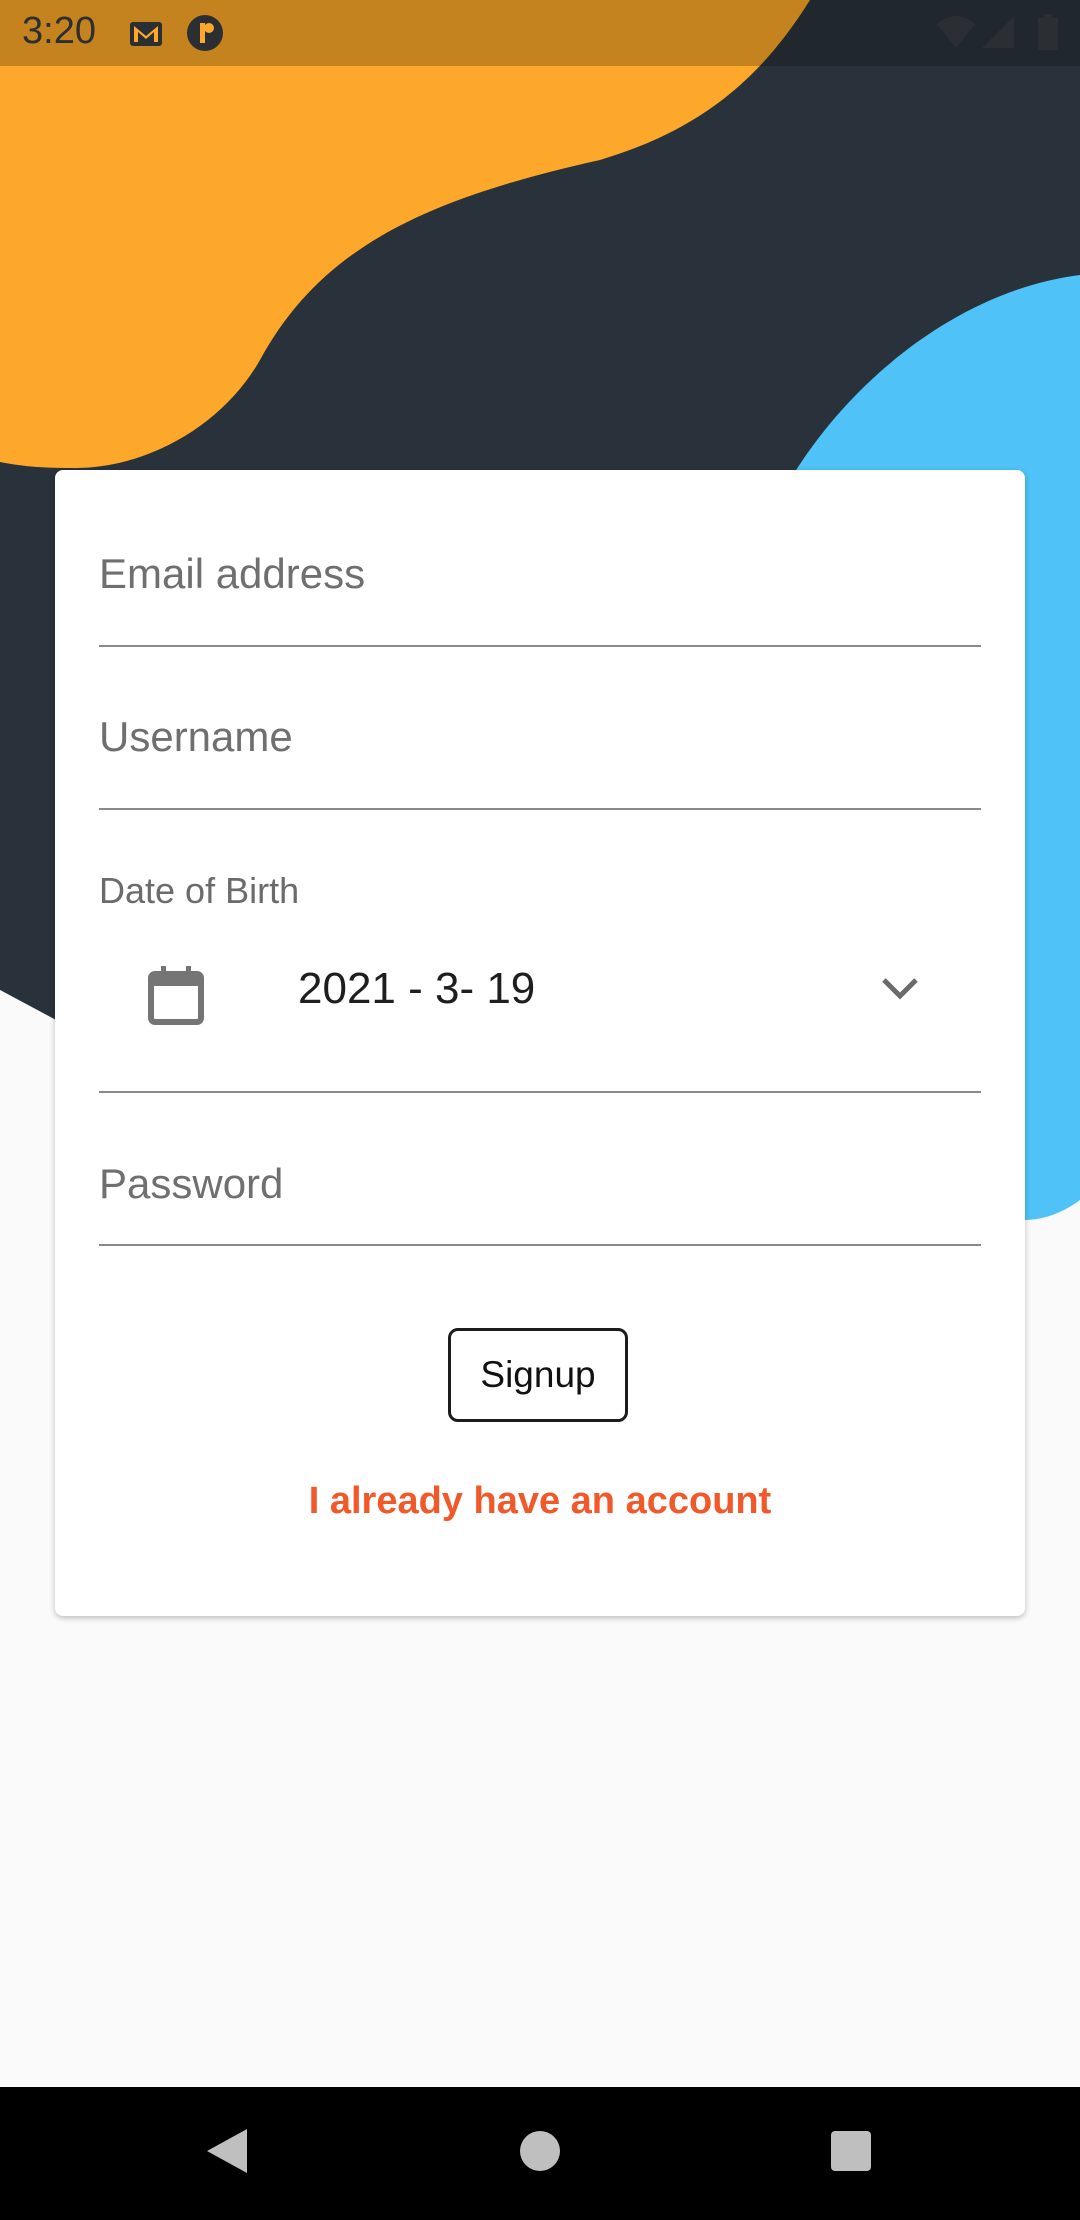 Image resolution: width=1080 pixels, height=2220 pixels. I want to click on chevron-down-icon, so click(900, 990).